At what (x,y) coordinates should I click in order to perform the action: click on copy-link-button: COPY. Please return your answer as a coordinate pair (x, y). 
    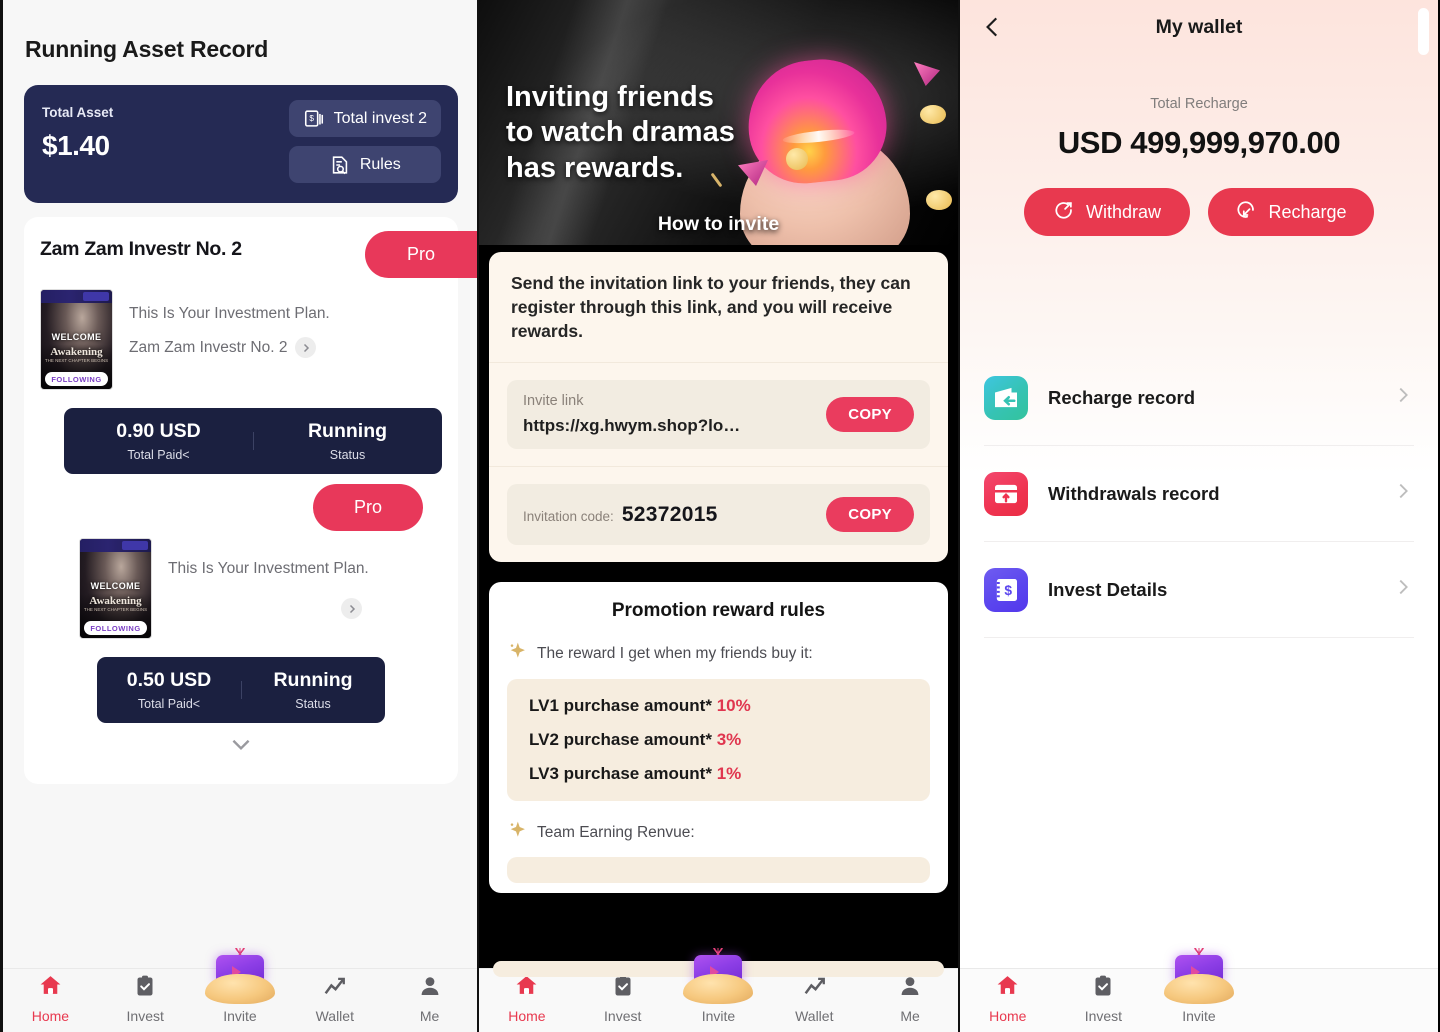
    Looking at the image, I should click on (870, 415).